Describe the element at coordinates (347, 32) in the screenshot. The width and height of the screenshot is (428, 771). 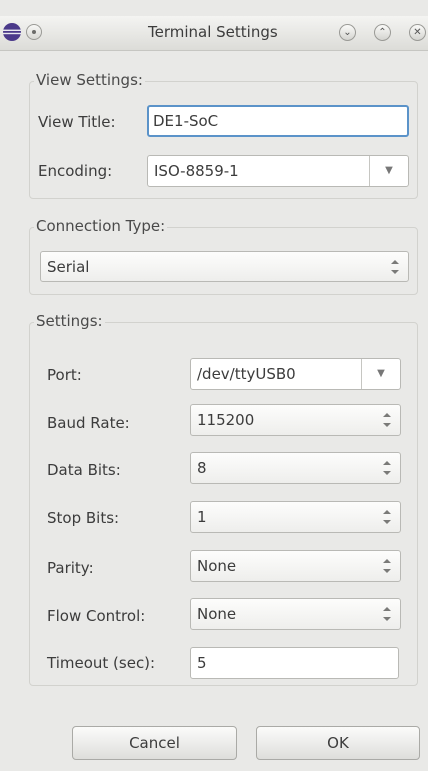
I see `minimize-icon: ⌄` at that location.